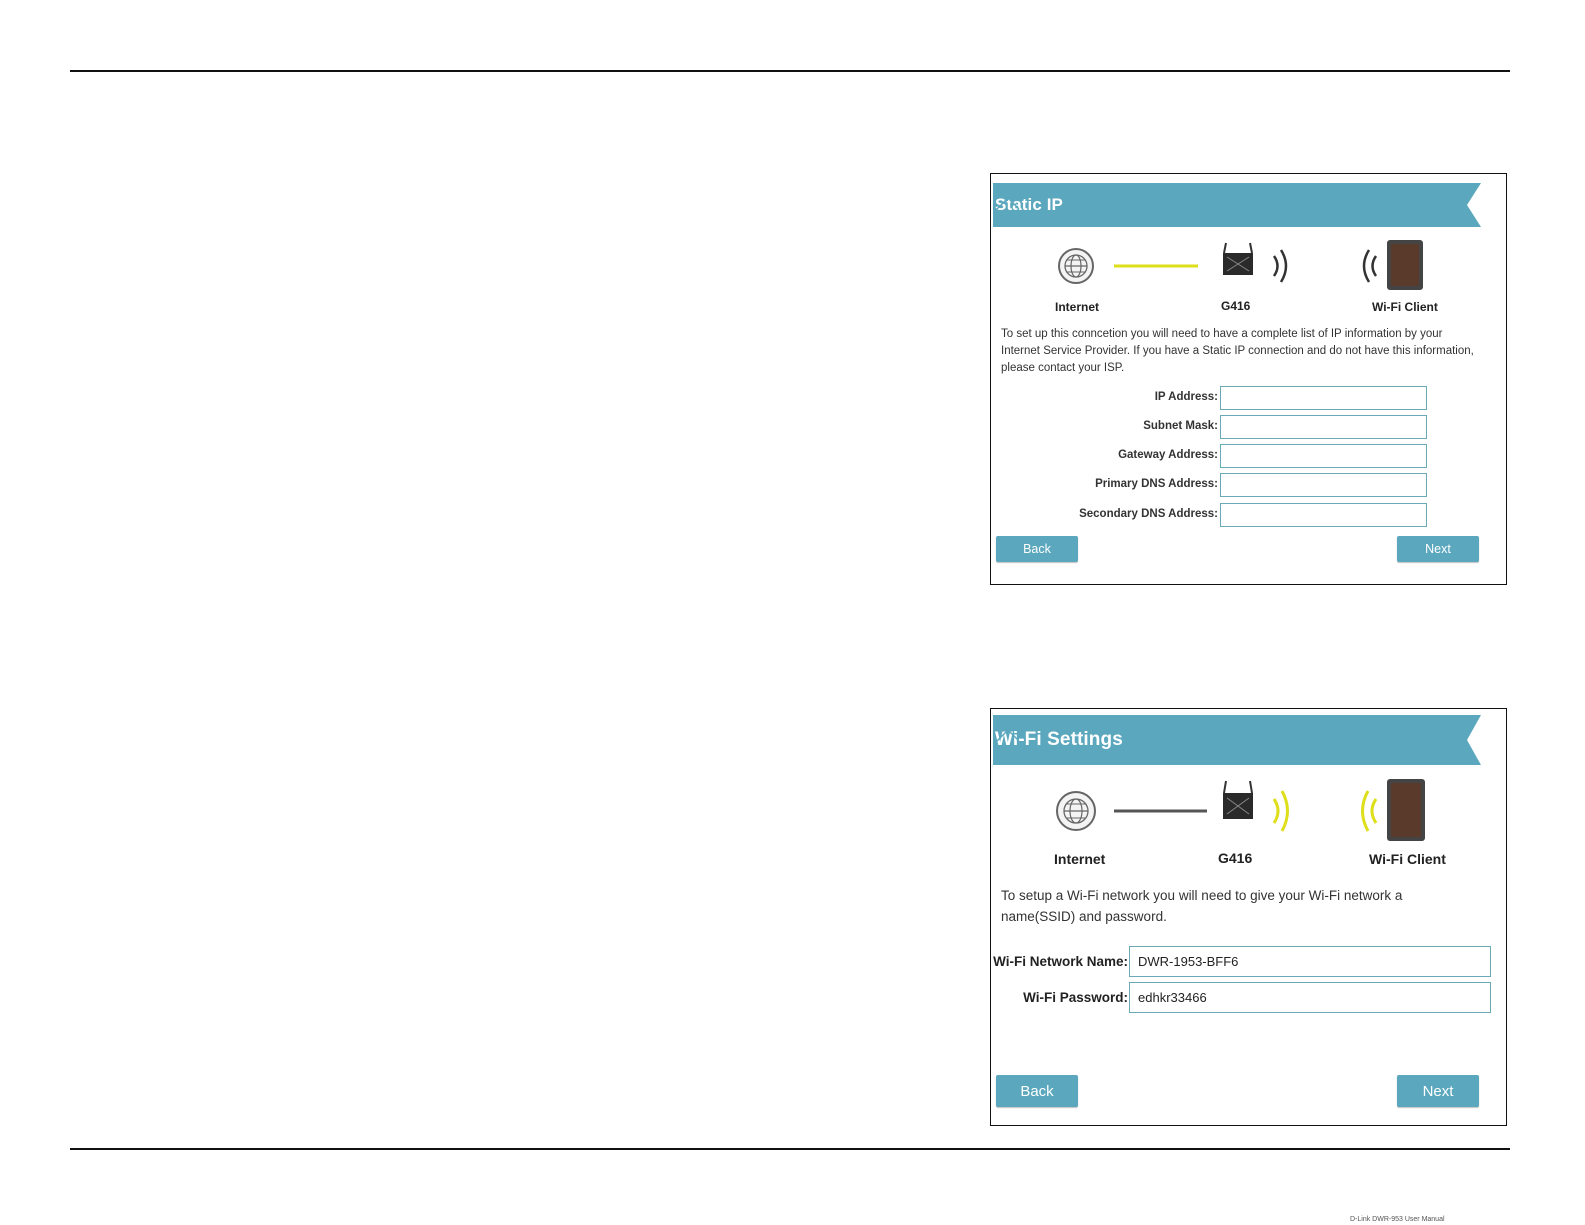  I want to click on top-rule, so click(790, 71).